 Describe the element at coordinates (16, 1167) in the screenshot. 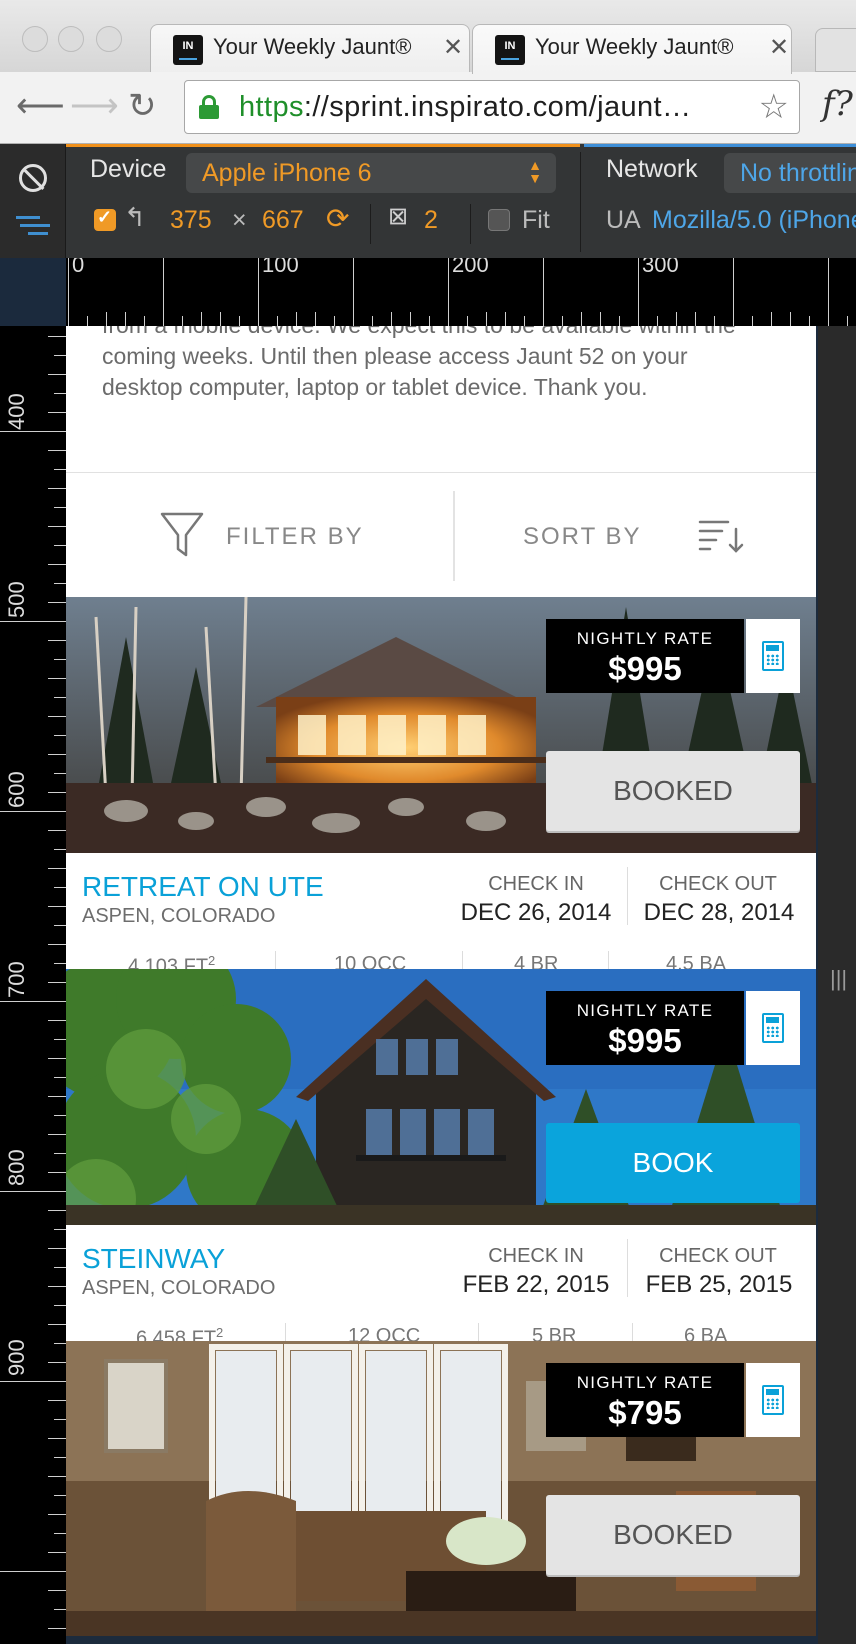

I see `ruler-label: 800` at that location.